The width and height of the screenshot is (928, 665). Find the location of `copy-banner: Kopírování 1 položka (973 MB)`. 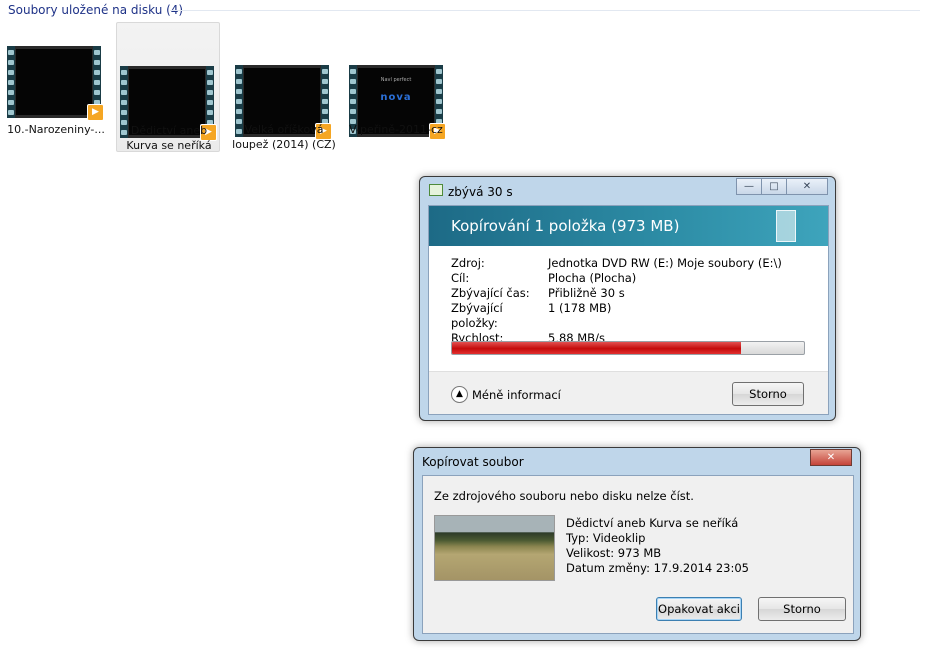

copy-banner: Kopírování 1 položka (973 MB) is located at coordinates (628, 226).